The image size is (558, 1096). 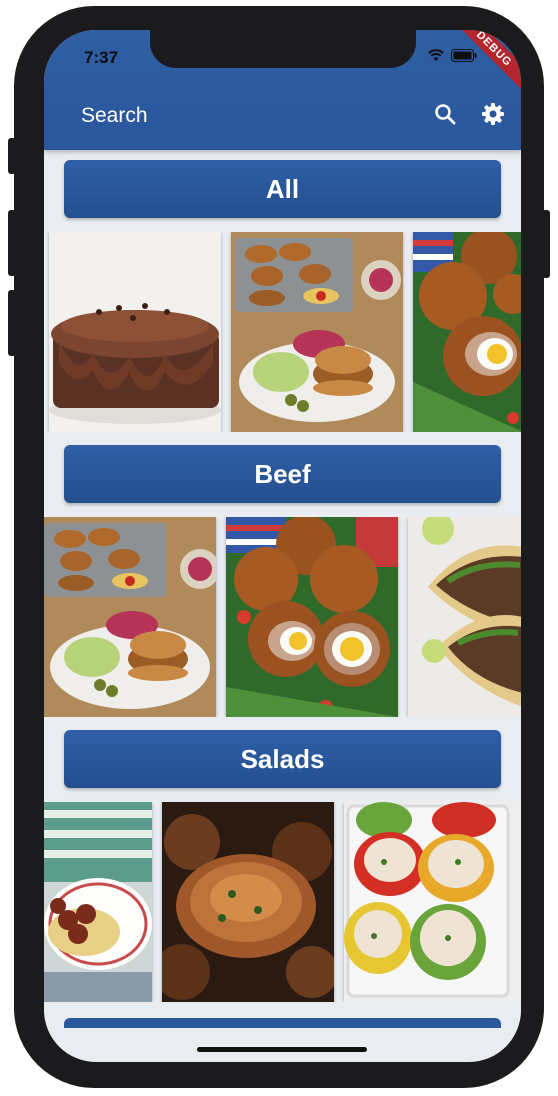 I want to click on food-image-tacos, so click(x=464, y=617).